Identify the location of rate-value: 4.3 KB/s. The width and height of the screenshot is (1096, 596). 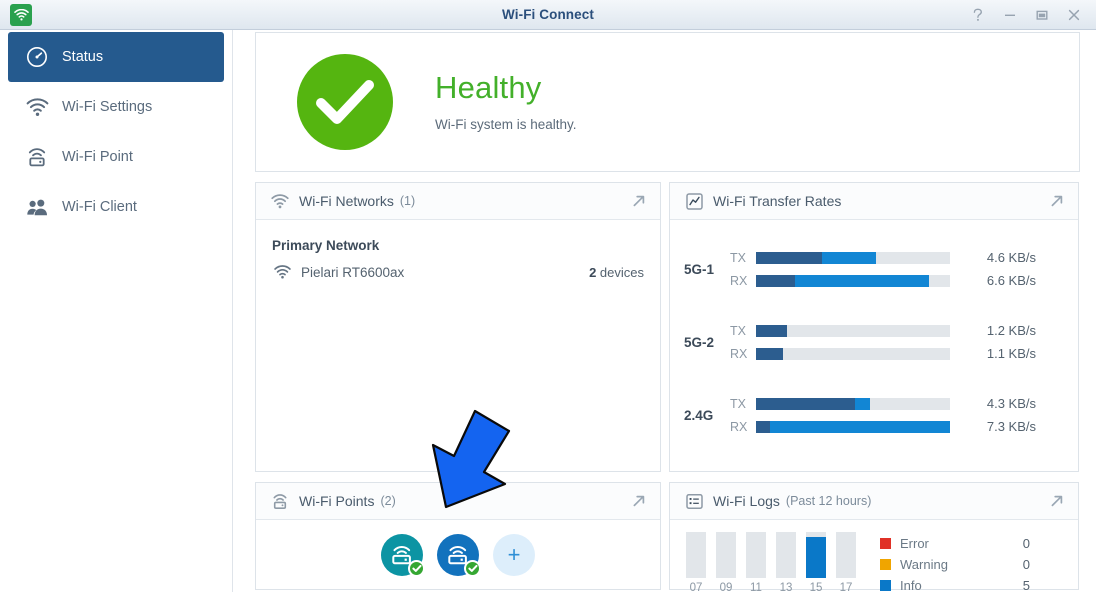
(1011, 403).